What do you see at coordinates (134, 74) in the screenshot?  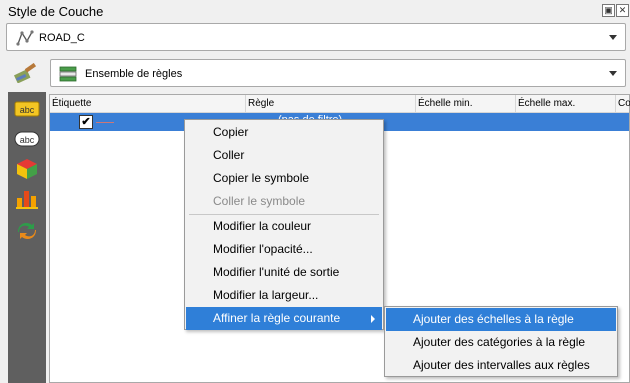 I see `renderer-select-value: Ensemble de règles` at bounding box center [134, 74].